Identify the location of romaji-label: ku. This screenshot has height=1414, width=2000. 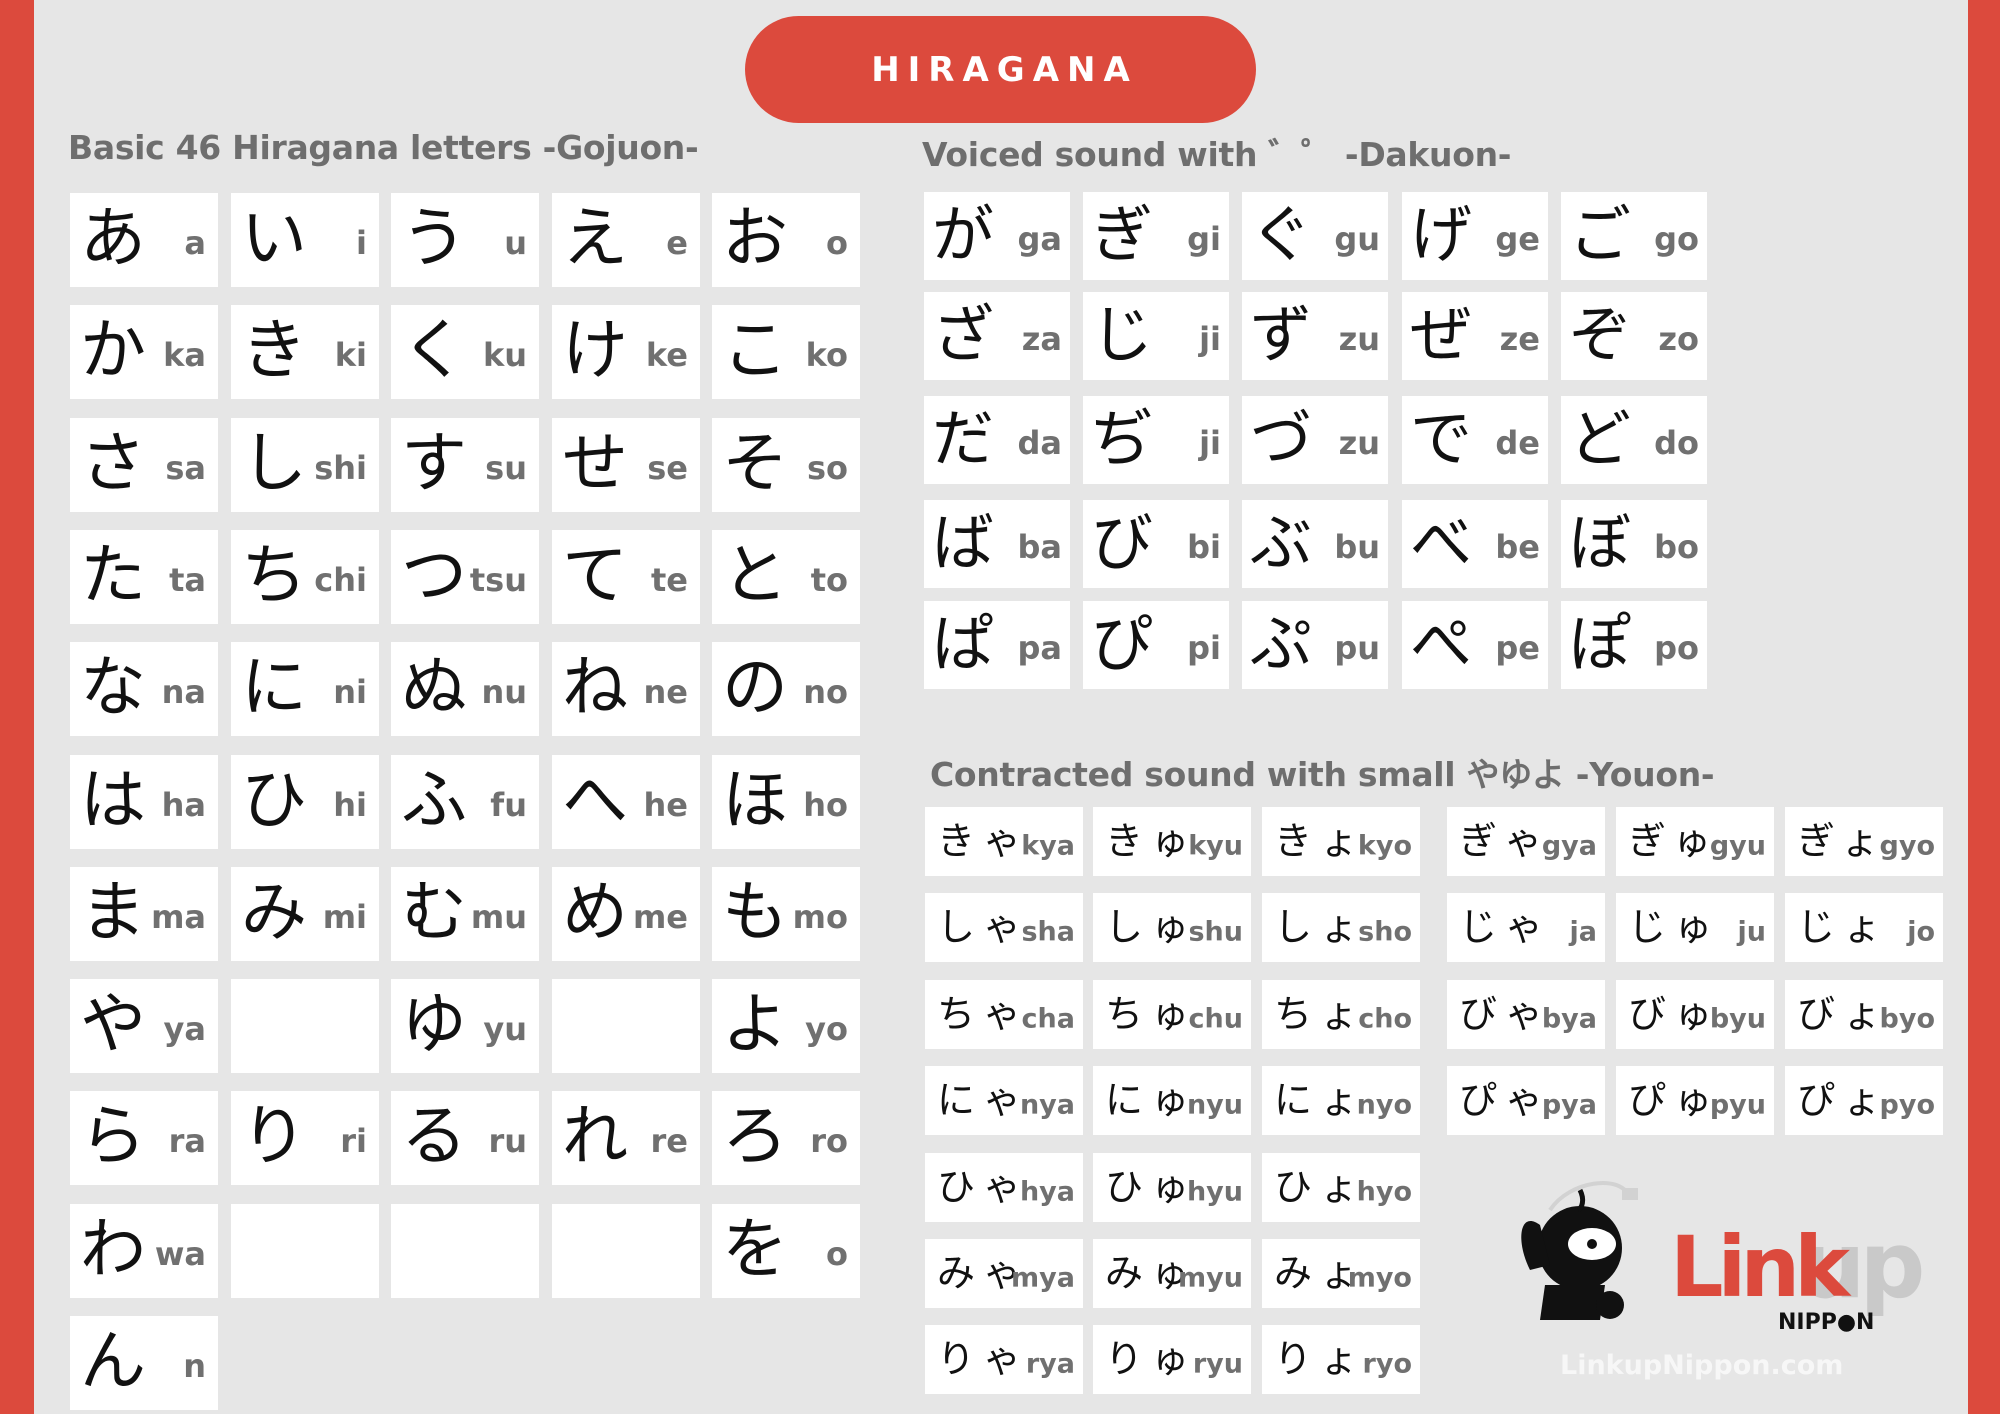
(504, 355).